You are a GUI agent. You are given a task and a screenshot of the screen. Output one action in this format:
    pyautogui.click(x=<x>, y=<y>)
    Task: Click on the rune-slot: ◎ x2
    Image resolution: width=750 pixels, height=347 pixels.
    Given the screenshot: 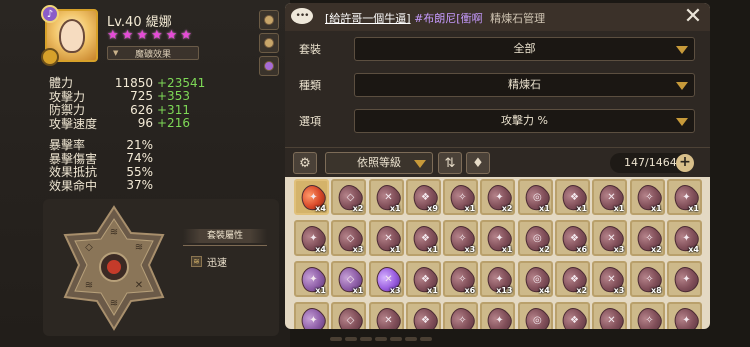 What is the action you would take?
    pyautogui.click(x=535, y=238)
    